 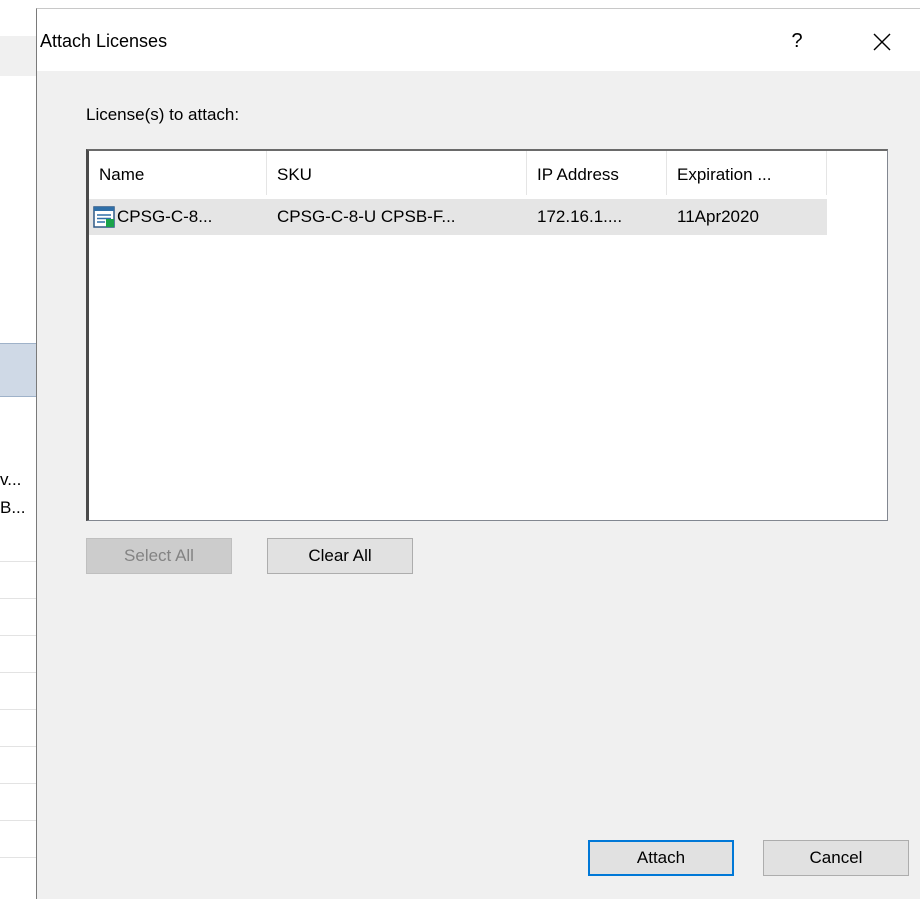 I want to click on background-toolbar-strip, so click(x=20, y=56).